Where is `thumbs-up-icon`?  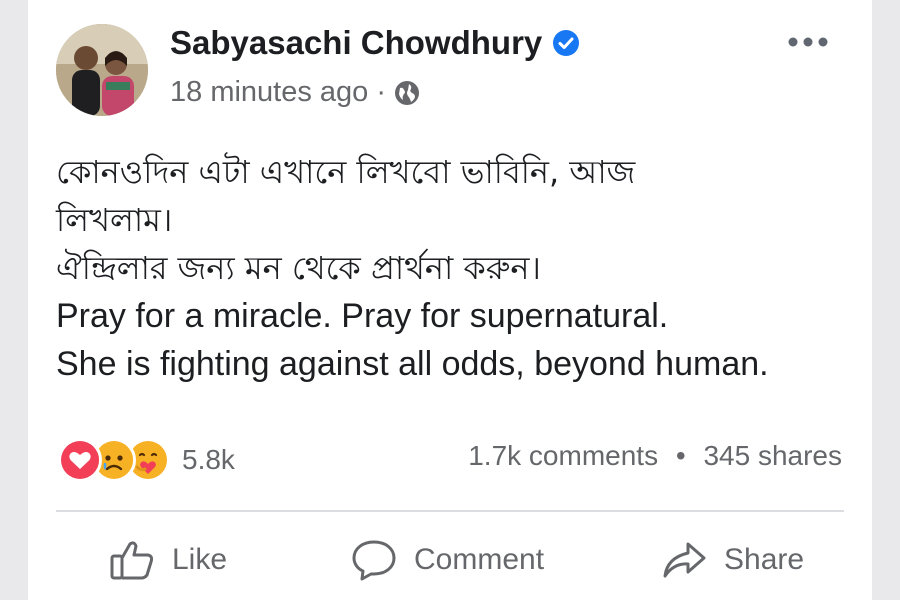
thumbs-up-icon is located at coordinates (132, 560).